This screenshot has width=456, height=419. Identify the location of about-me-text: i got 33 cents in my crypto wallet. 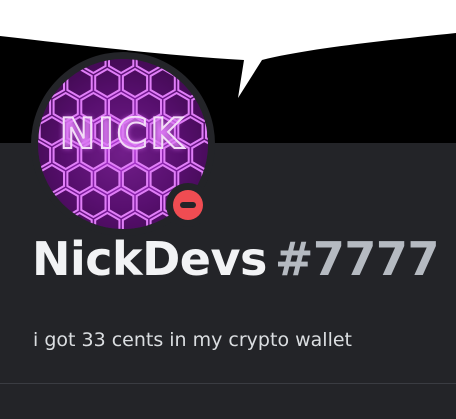
(192, 340).